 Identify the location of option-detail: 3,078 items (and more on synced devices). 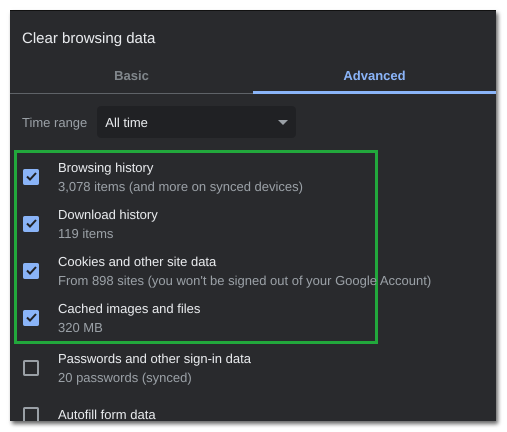
(180, 186).